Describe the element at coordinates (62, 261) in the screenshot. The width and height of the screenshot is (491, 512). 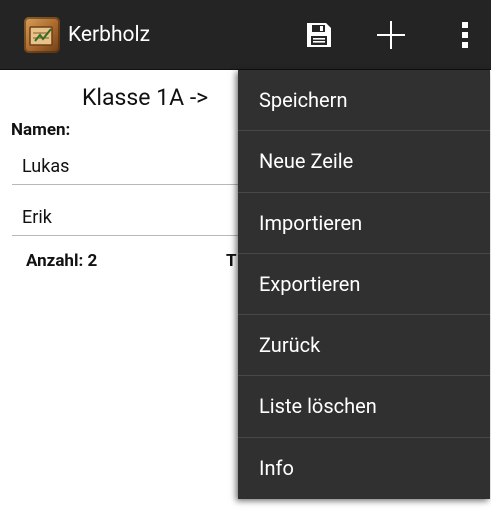
I see `count-label: Anzahl: 2` at that location.